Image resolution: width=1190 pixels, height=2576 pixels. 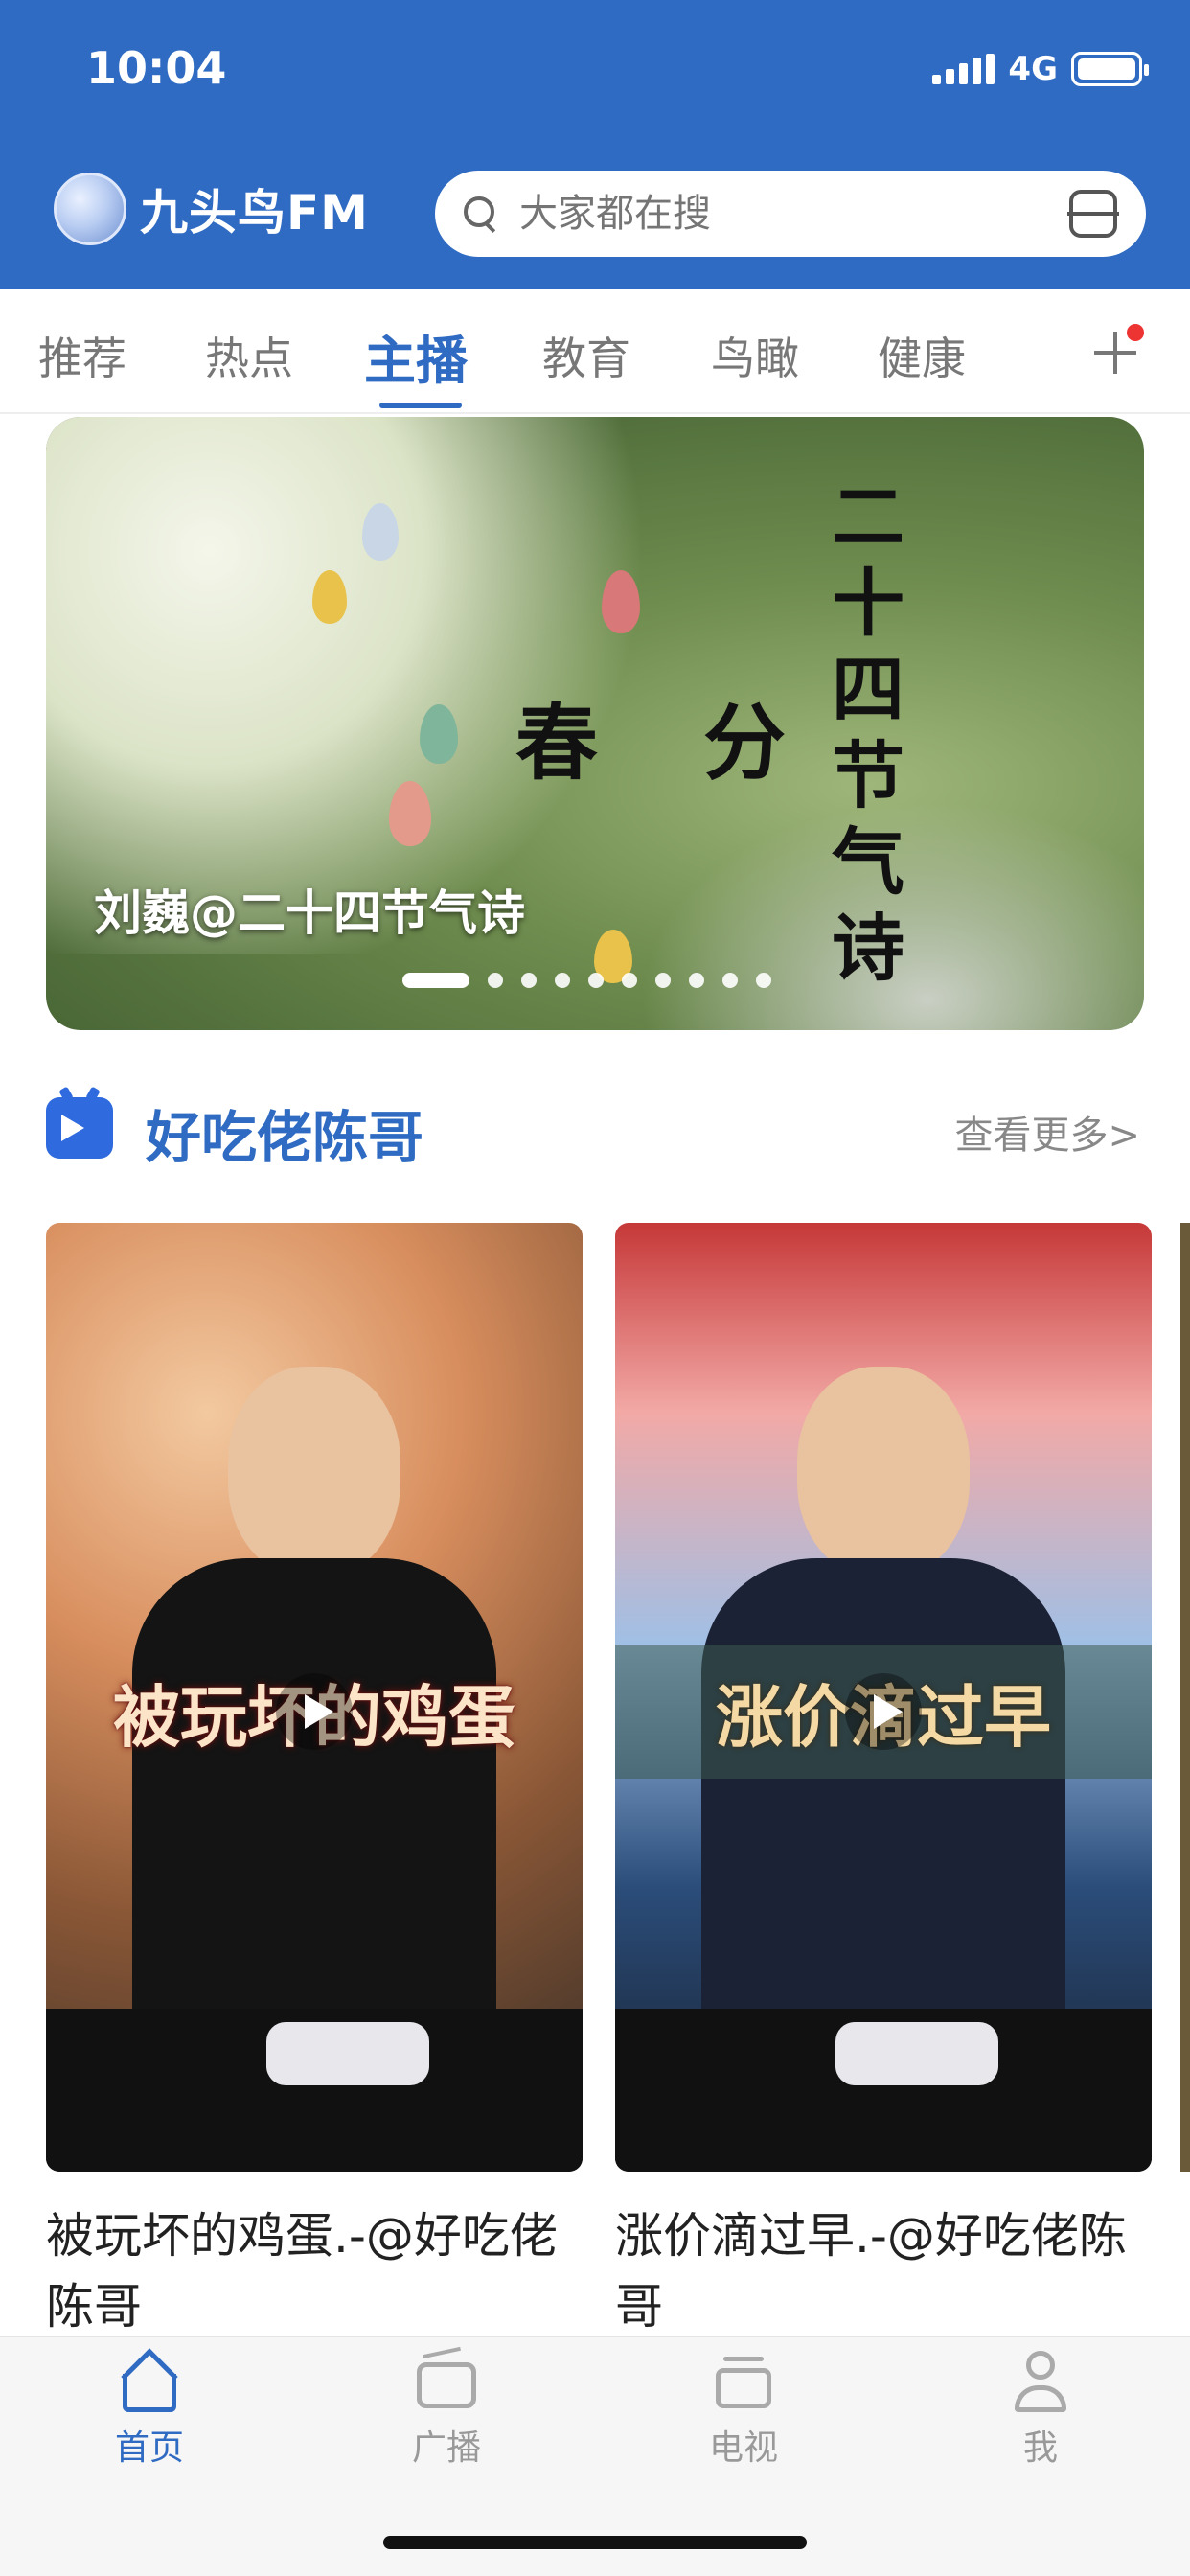 What do you see at coordinates (315, 2267) in the screenshot?
I see `video-title: 被玩坏的鸡蛋.-@好吃佬陈哥` at bounding box center [315, 2267].